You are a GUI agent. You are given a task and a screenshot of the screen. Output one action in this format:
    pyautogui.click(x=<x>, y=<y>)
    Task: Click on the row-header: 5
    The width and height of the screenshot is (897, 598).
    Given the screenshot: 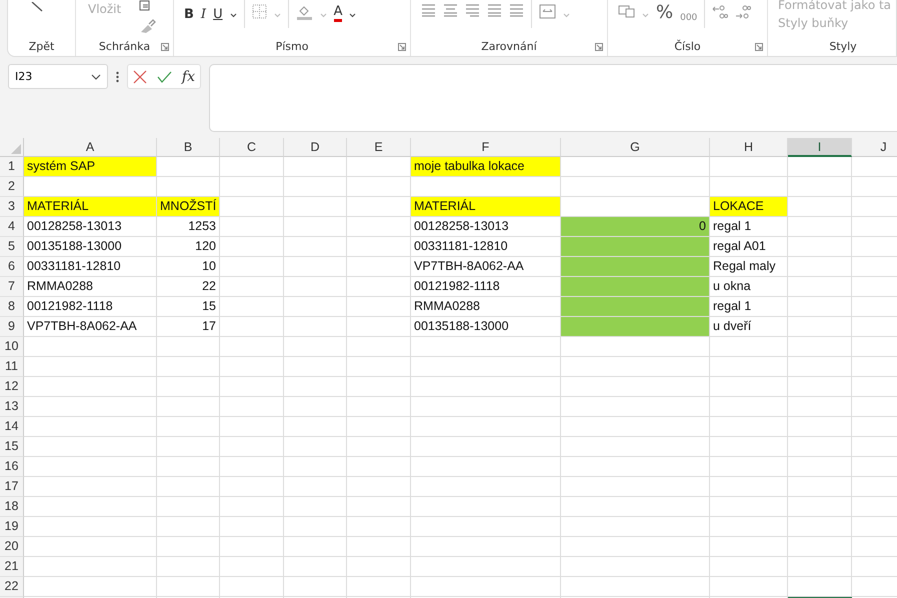 What is the action you would take?
    pyautogui.click(x=12, y=247)
    